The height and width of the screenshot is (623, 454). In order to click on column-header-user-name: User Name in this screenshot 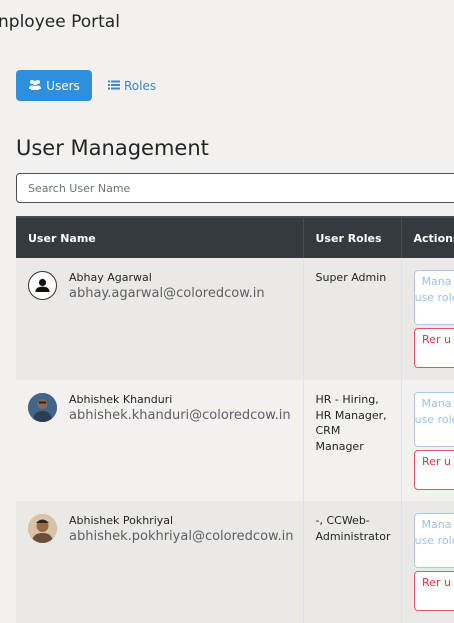, I will do `click(159, 237)`.